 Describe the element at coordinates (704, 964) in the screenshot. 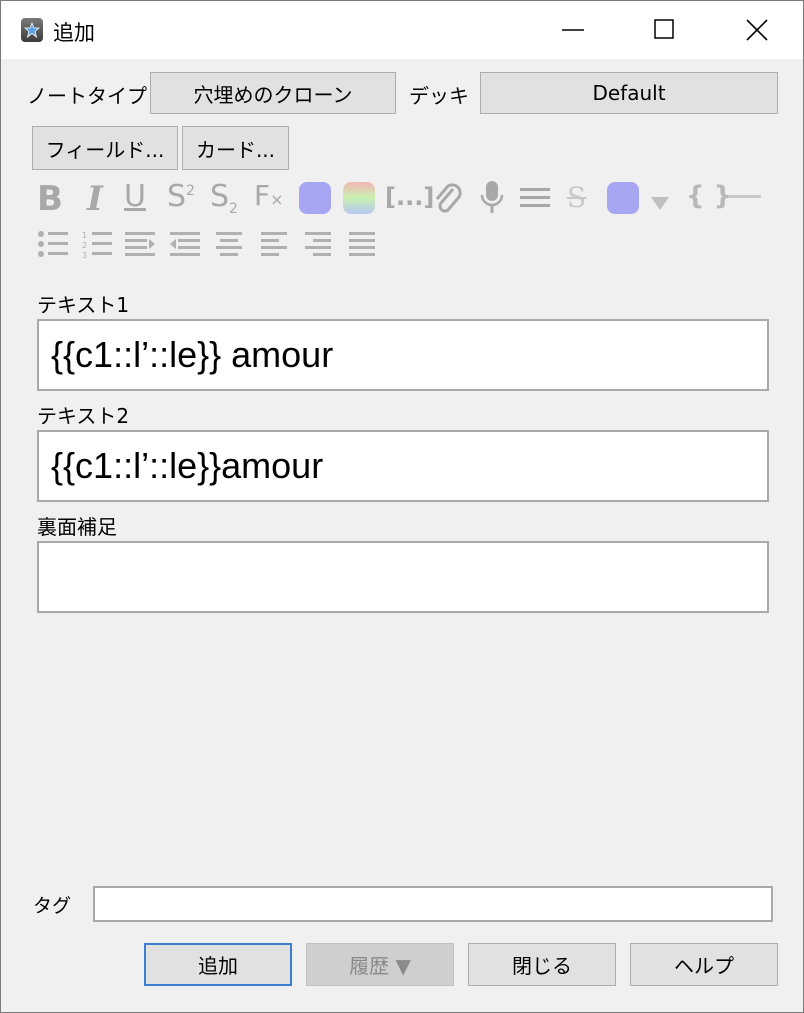

I see `help-button: ヘルプ` at that location.